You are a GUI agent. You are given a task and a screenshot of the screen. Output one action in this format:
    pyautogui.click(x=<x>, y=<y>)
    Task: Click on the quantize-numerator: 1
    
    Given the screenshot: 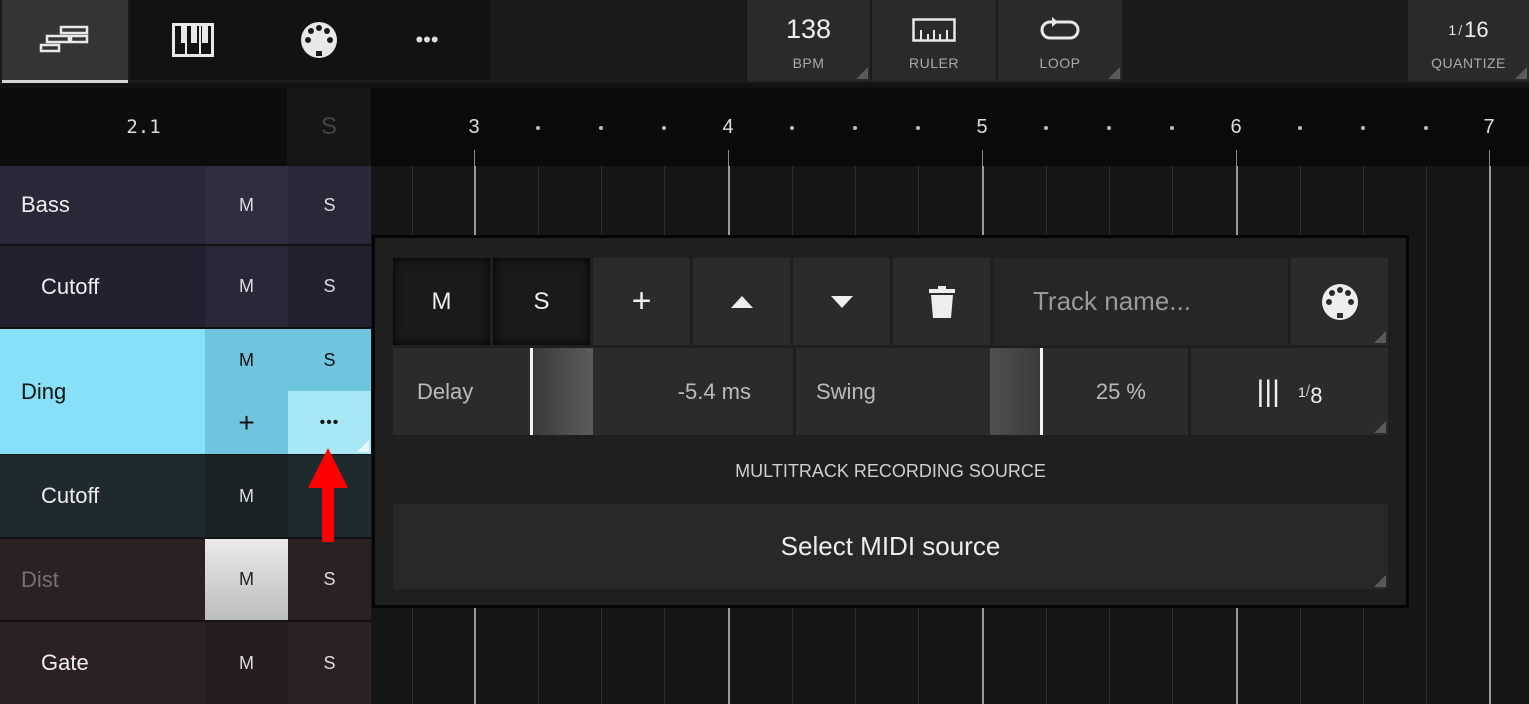 What is the action you would take?
    pyautogui.click(x=1452, y=29)
    